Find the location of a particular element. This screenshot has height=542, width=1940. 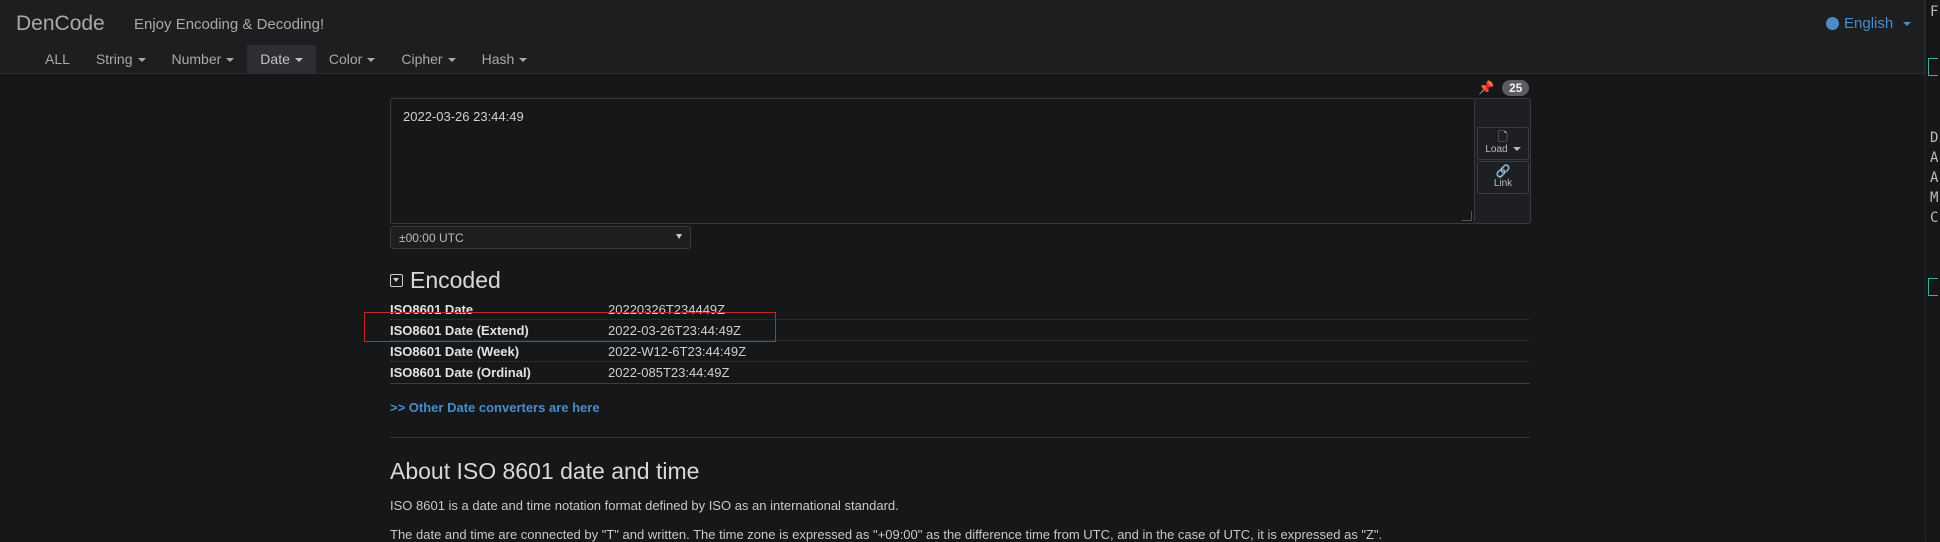

menu-item-hash: Hash is located at coordinates (505, 59).